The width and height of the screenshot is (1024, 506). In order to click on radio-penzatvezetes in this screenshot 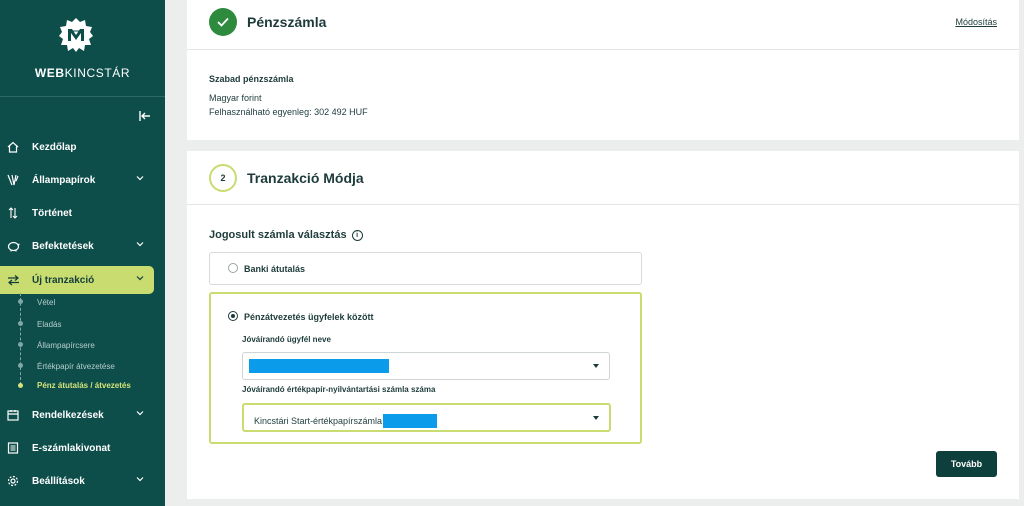, I will do `click(233, 316)`.